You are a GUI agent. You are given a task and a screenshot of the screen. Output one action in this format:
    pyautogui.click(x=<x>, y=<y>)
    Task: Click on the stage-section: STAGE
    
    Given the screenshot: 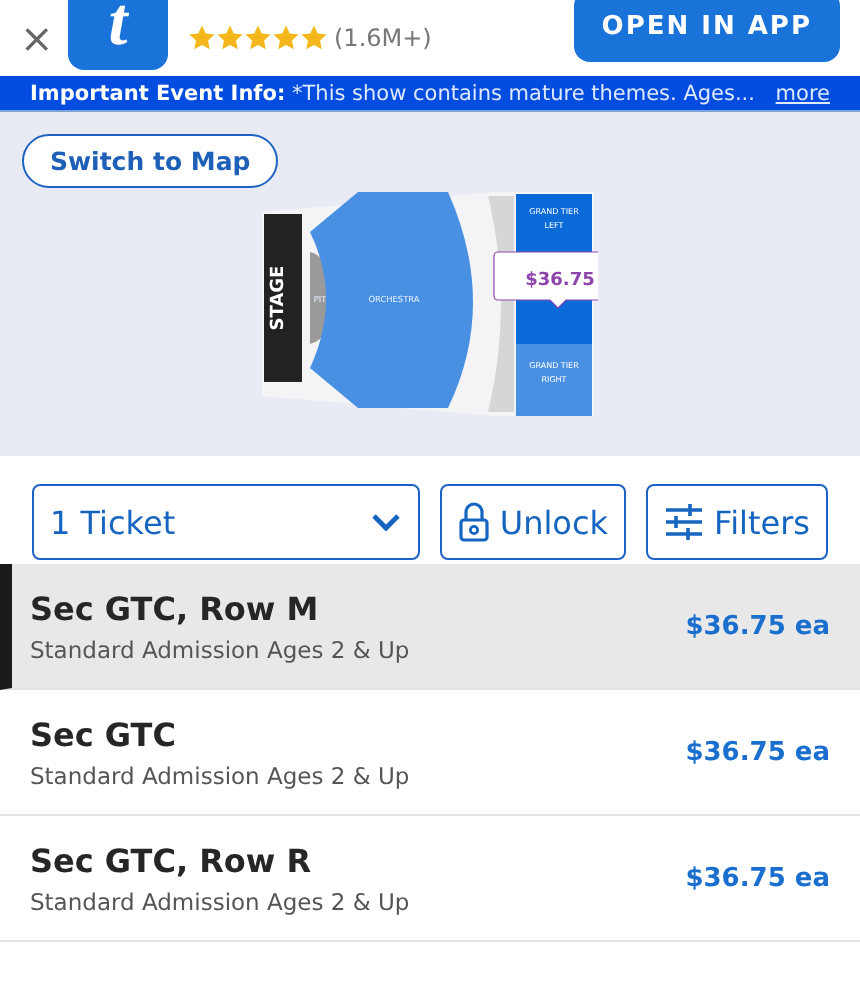 What is the action you would take?
    pyautogui.click(x=283, y=298)
    